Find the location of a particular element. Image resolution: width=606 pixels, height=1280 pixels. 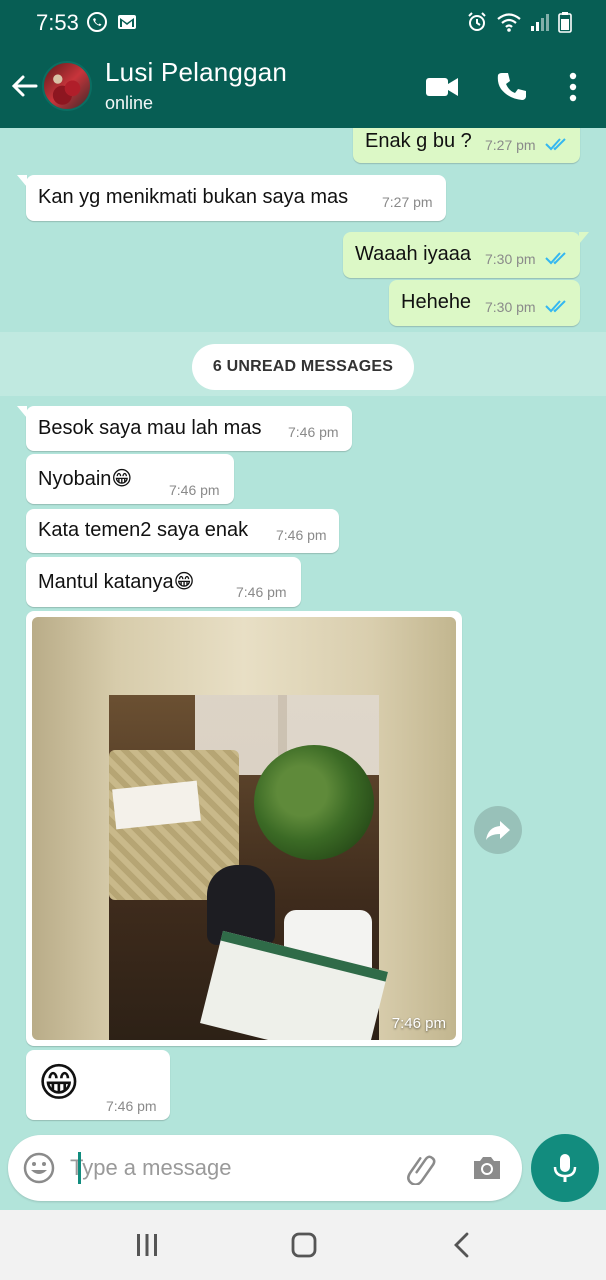

message-incoming: Kata temen2 saya enak 7:46 pm is located at coordinates (182, 531).